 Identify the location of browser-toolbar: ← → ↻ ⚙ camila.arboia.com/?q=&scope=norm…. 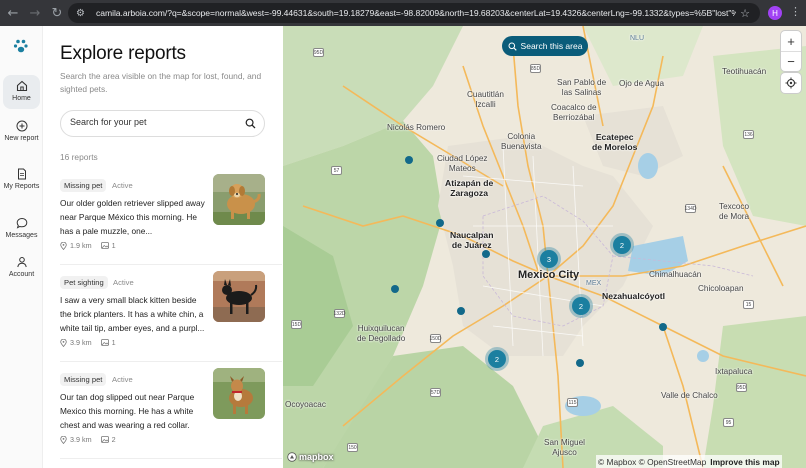
(403, 13).